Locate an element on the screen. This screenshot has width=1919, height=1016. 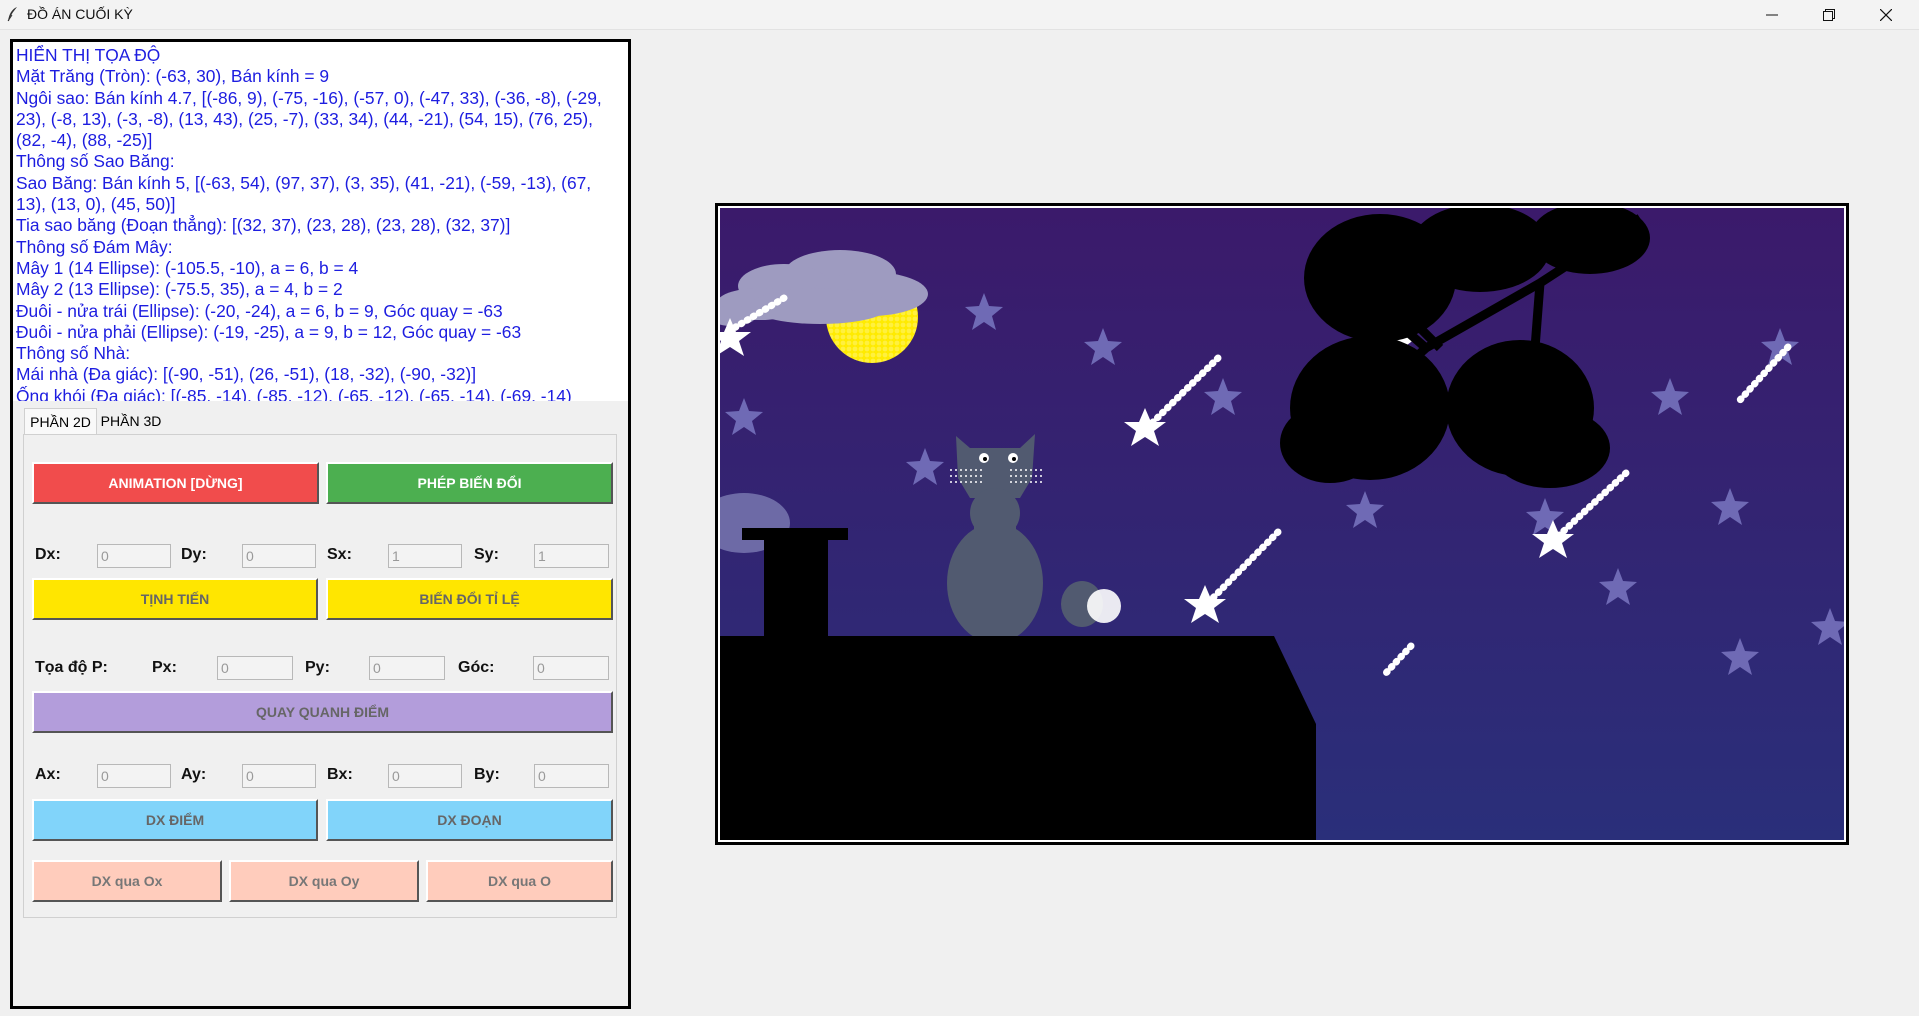
dy-label: Dy: is located at coordinates (194, 554).